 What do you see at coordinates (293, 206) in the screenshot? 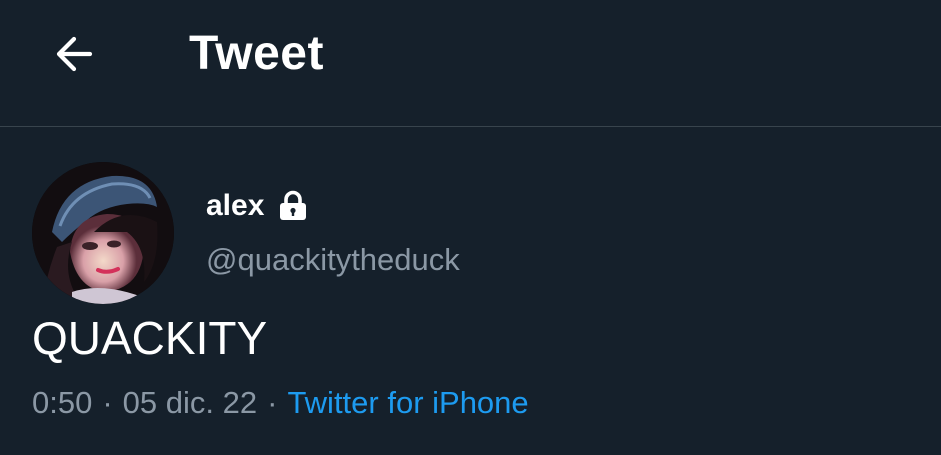
I see `lock-icon` at bounding box center [293, 206].